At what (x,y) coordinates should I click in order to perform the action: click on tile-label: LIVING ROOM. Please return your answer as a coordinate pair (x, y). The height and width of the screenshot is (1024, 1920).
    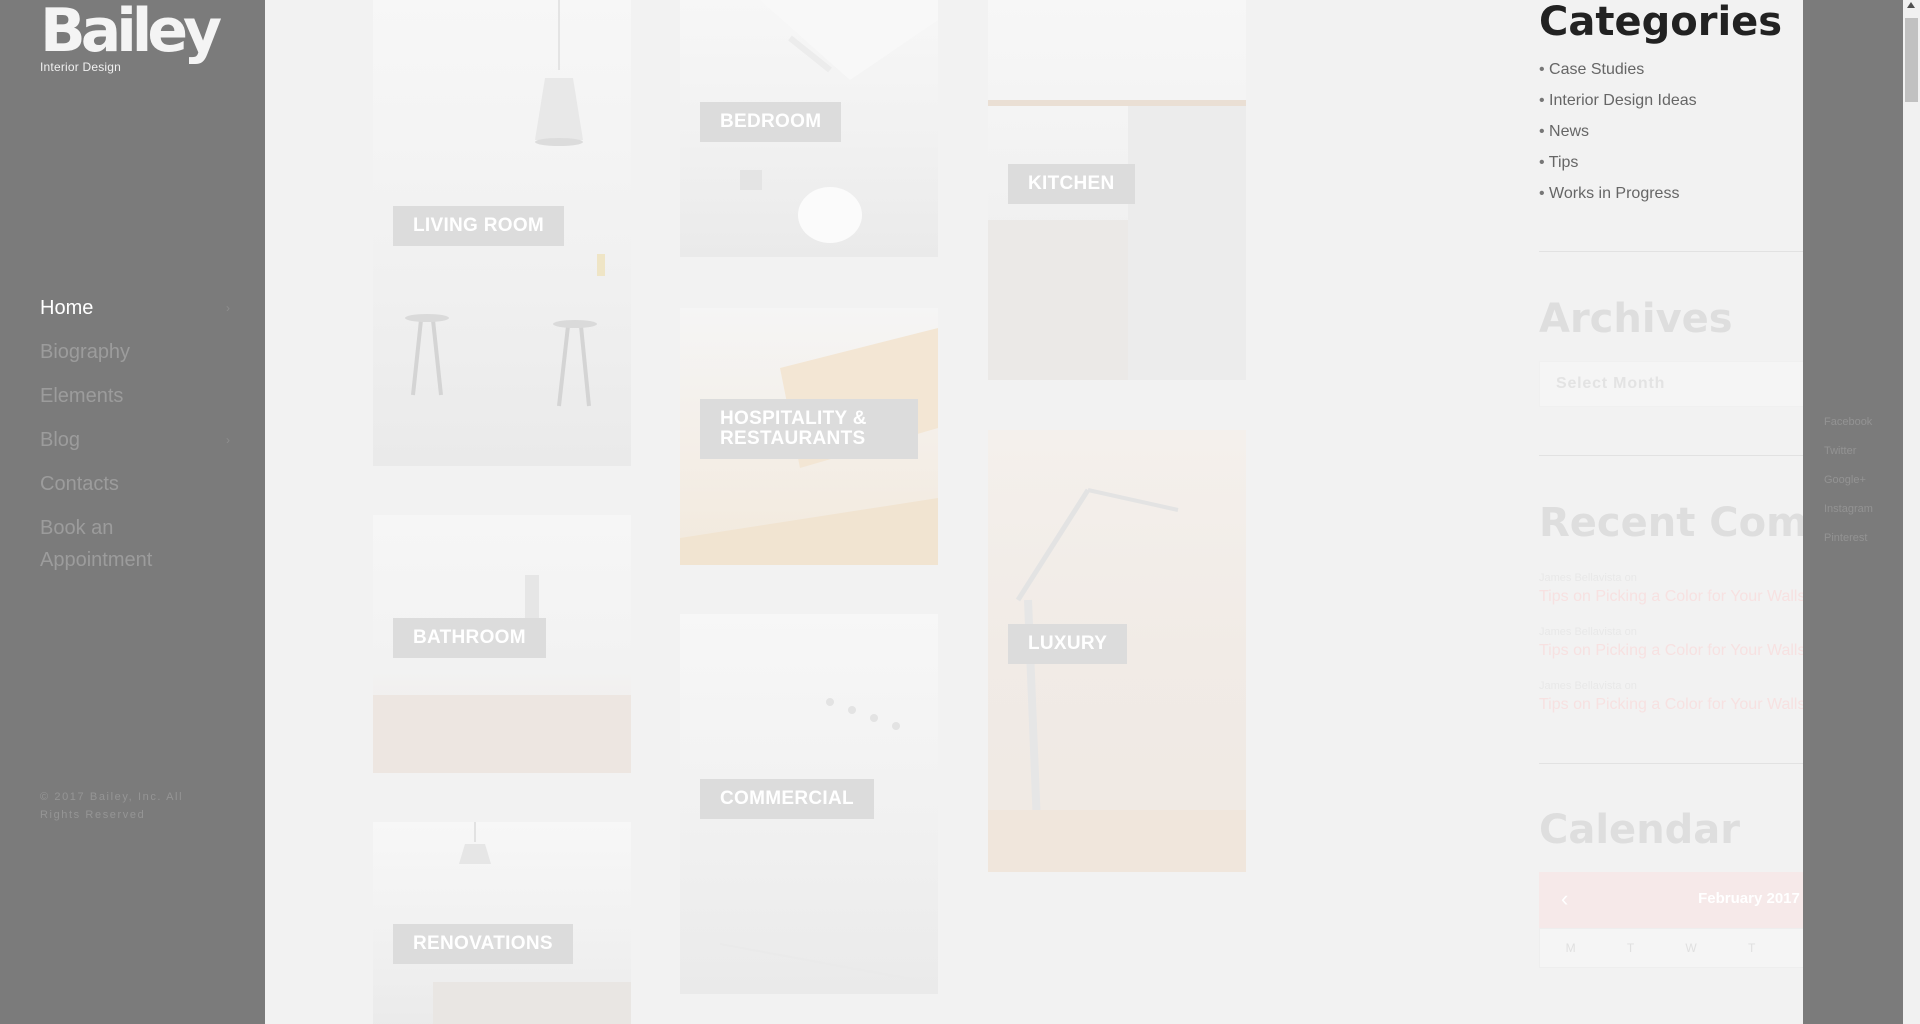
    Looking at the image, I should click on (479, 226).